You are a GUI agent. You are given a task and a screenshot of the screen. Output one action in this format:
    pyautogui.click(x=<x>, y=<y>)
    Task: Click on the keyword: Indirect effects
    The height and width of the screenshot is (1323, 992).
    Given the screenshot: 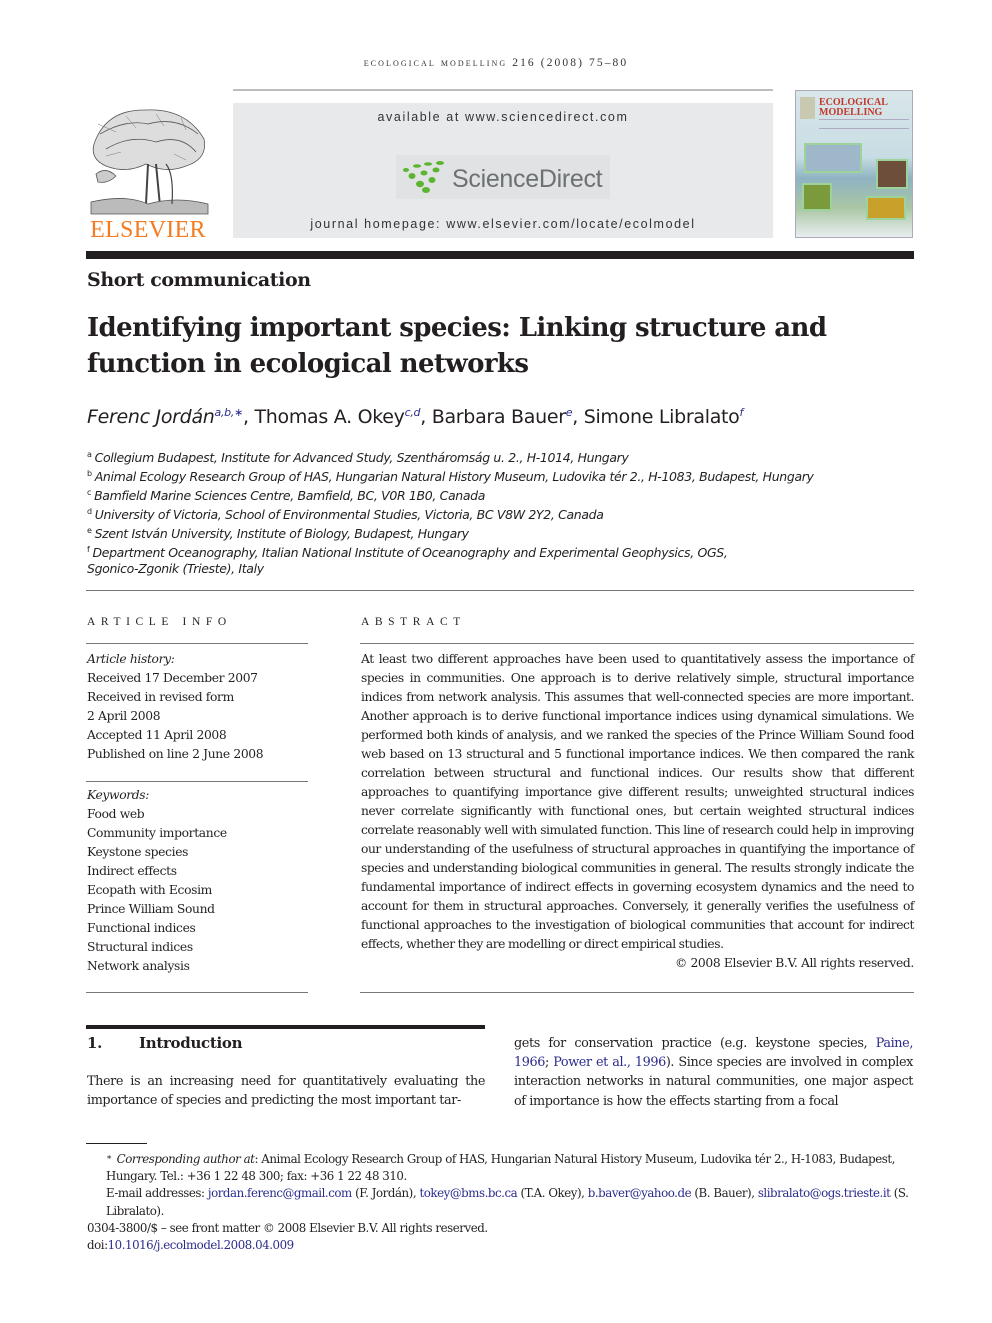 What is the action you would take?
    pyautogui.click(x=132, y=871)
    